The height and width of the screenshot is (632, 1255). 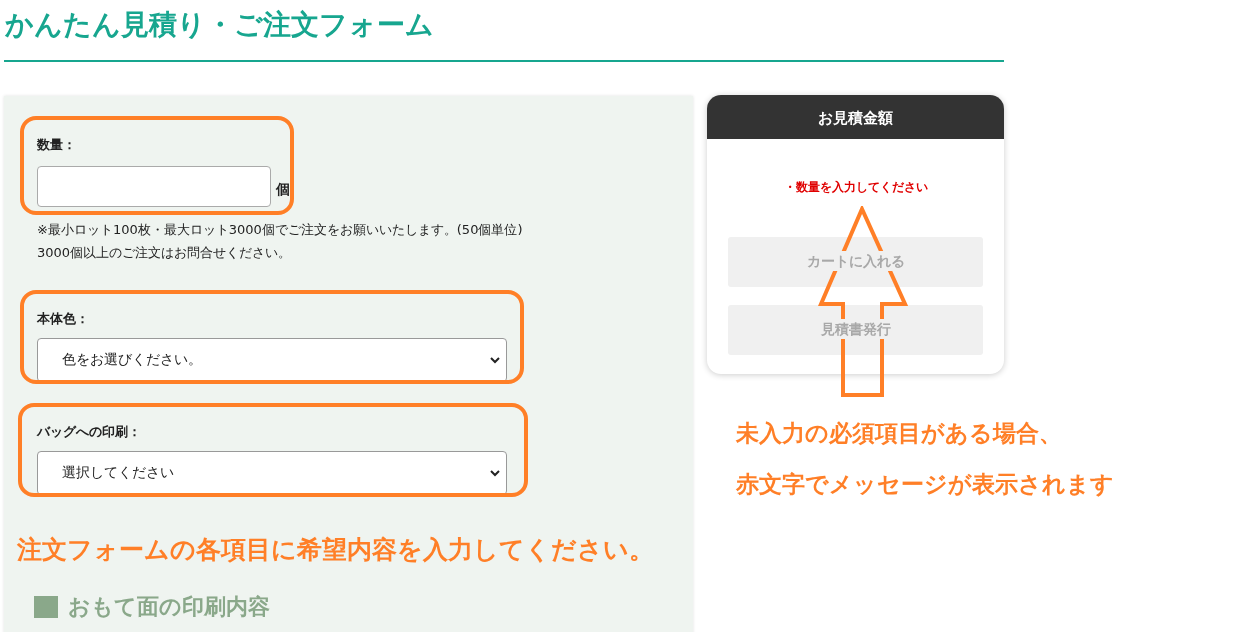 I want to click on field-label: 本体色：, so click(x=63, y=319).